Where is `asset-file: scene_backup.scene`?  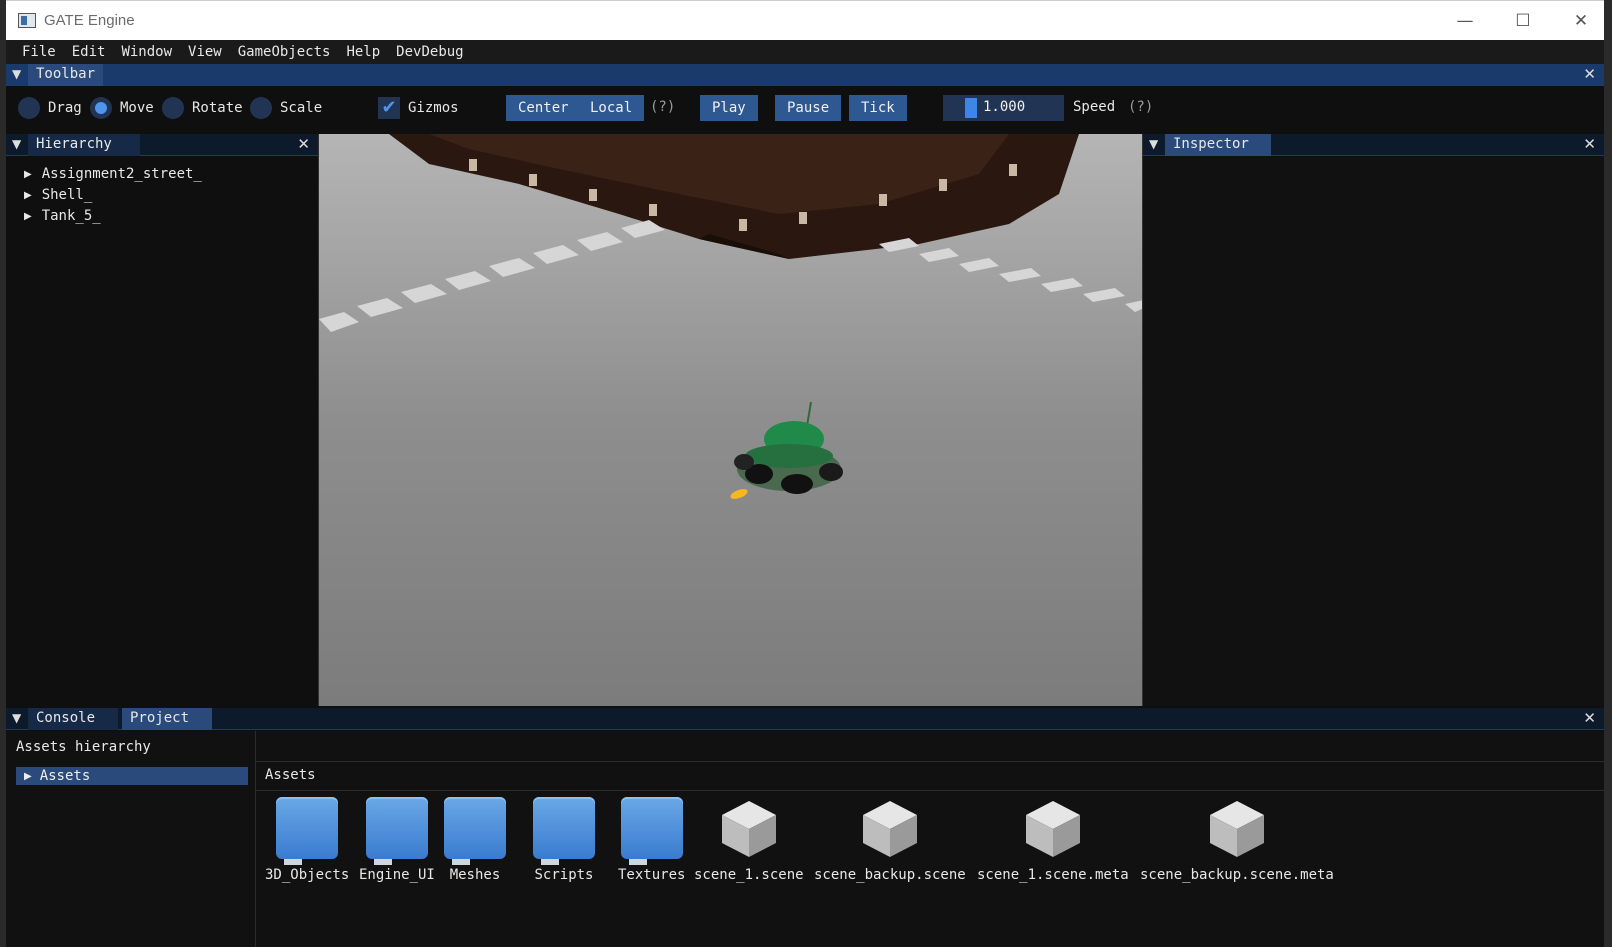
asset-file: scene_backup.scene is located at coordinates (890, 840).